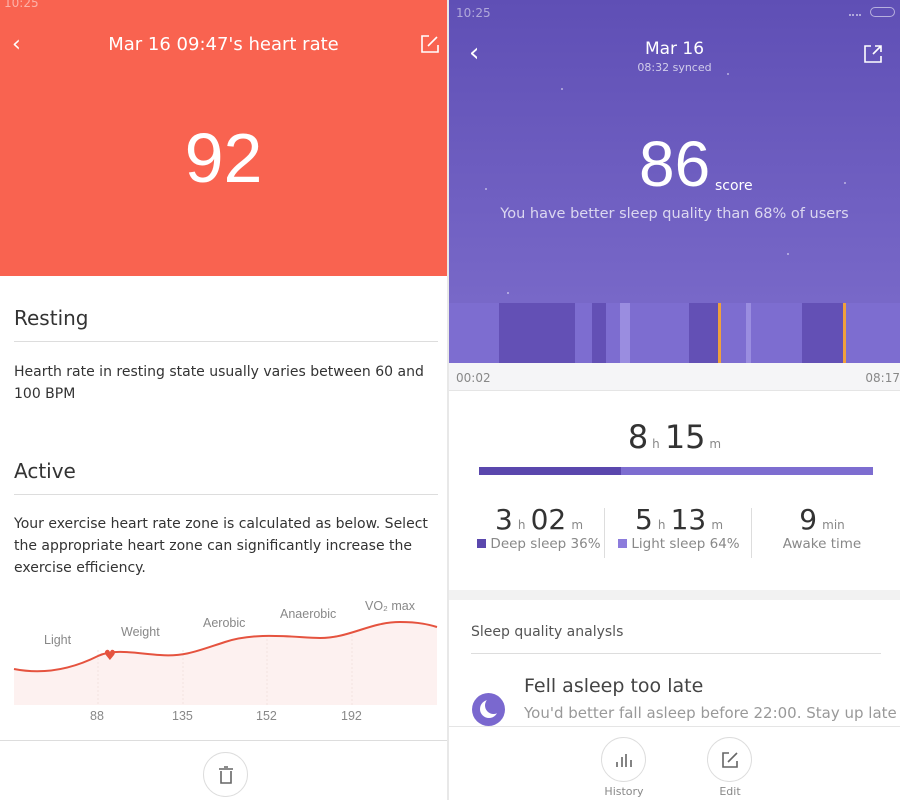 The width and height of the screenshot is (900, 800). I want to click on active-title: Active, so click(45, 471).